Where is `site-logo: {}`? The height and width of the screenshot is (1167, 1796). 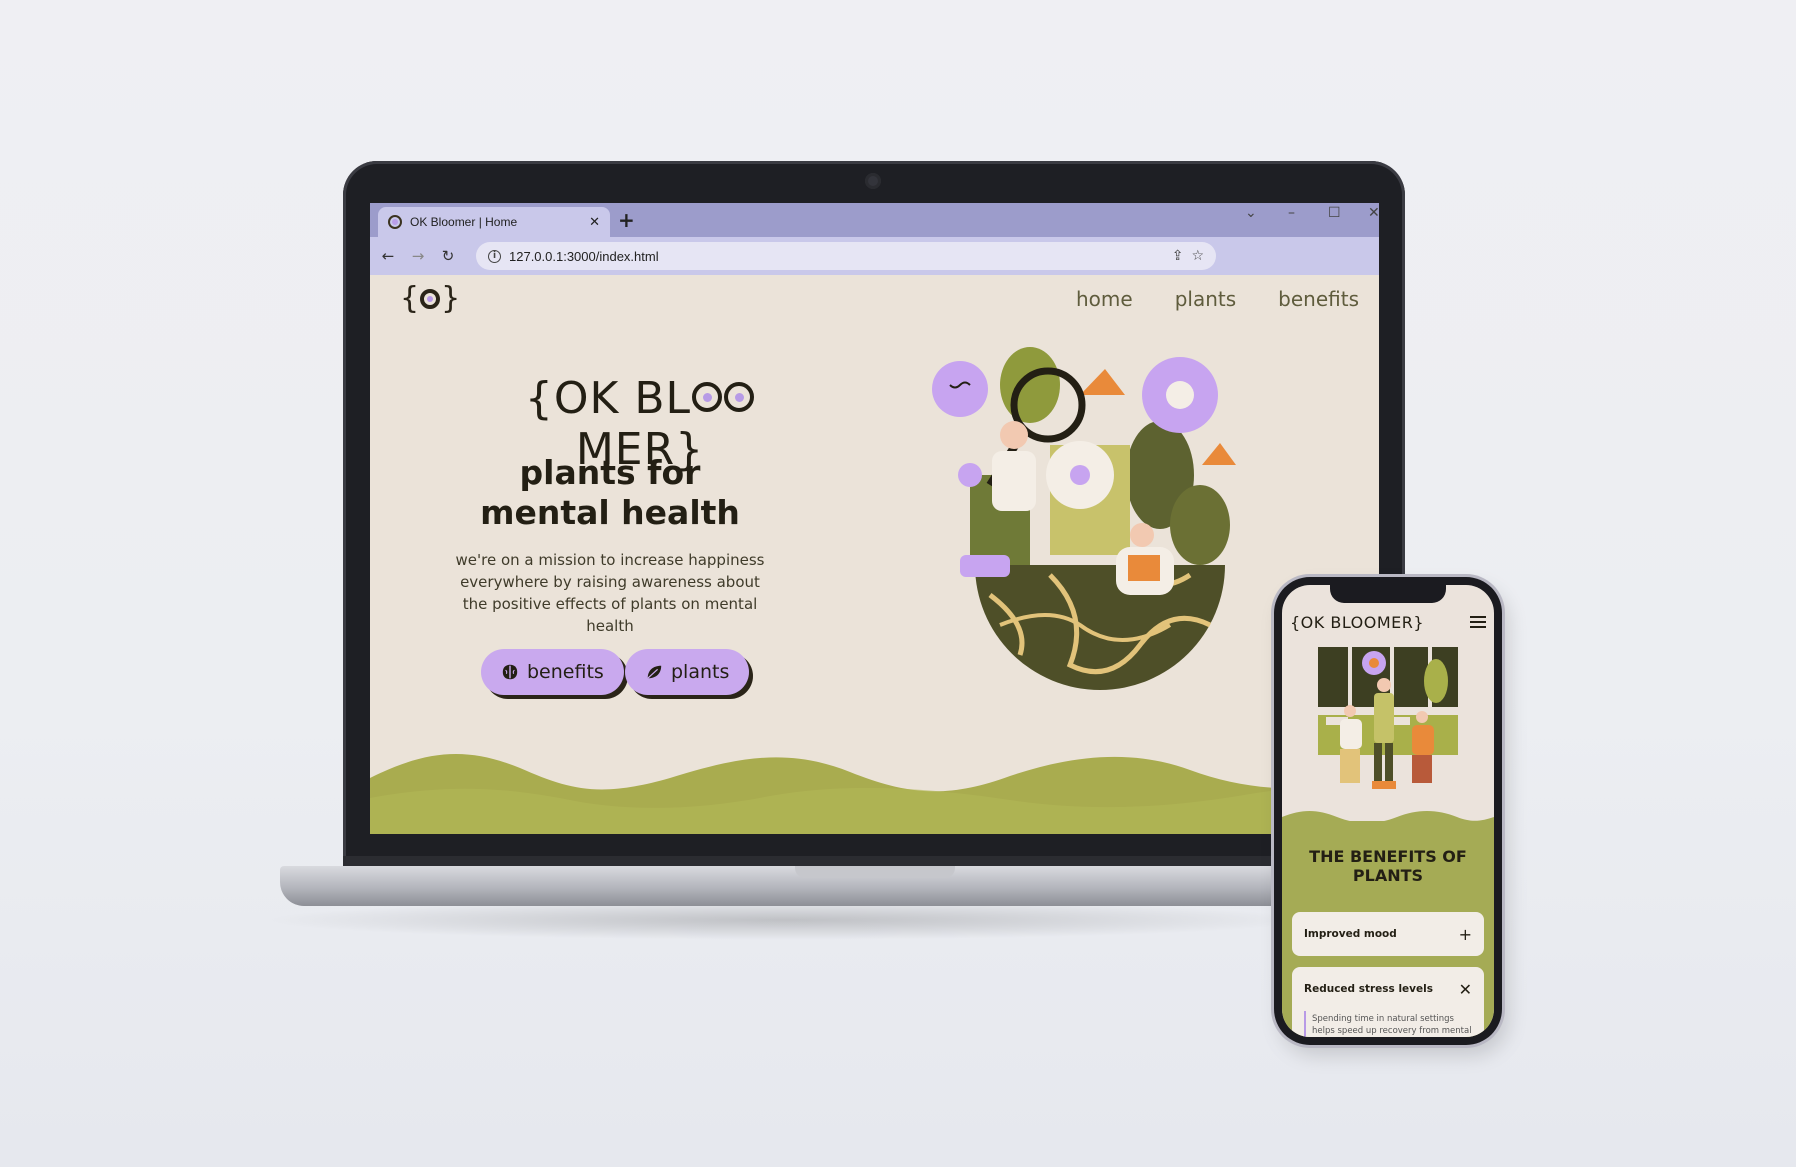
site-logo: {} is located at coordinates (430, 298).